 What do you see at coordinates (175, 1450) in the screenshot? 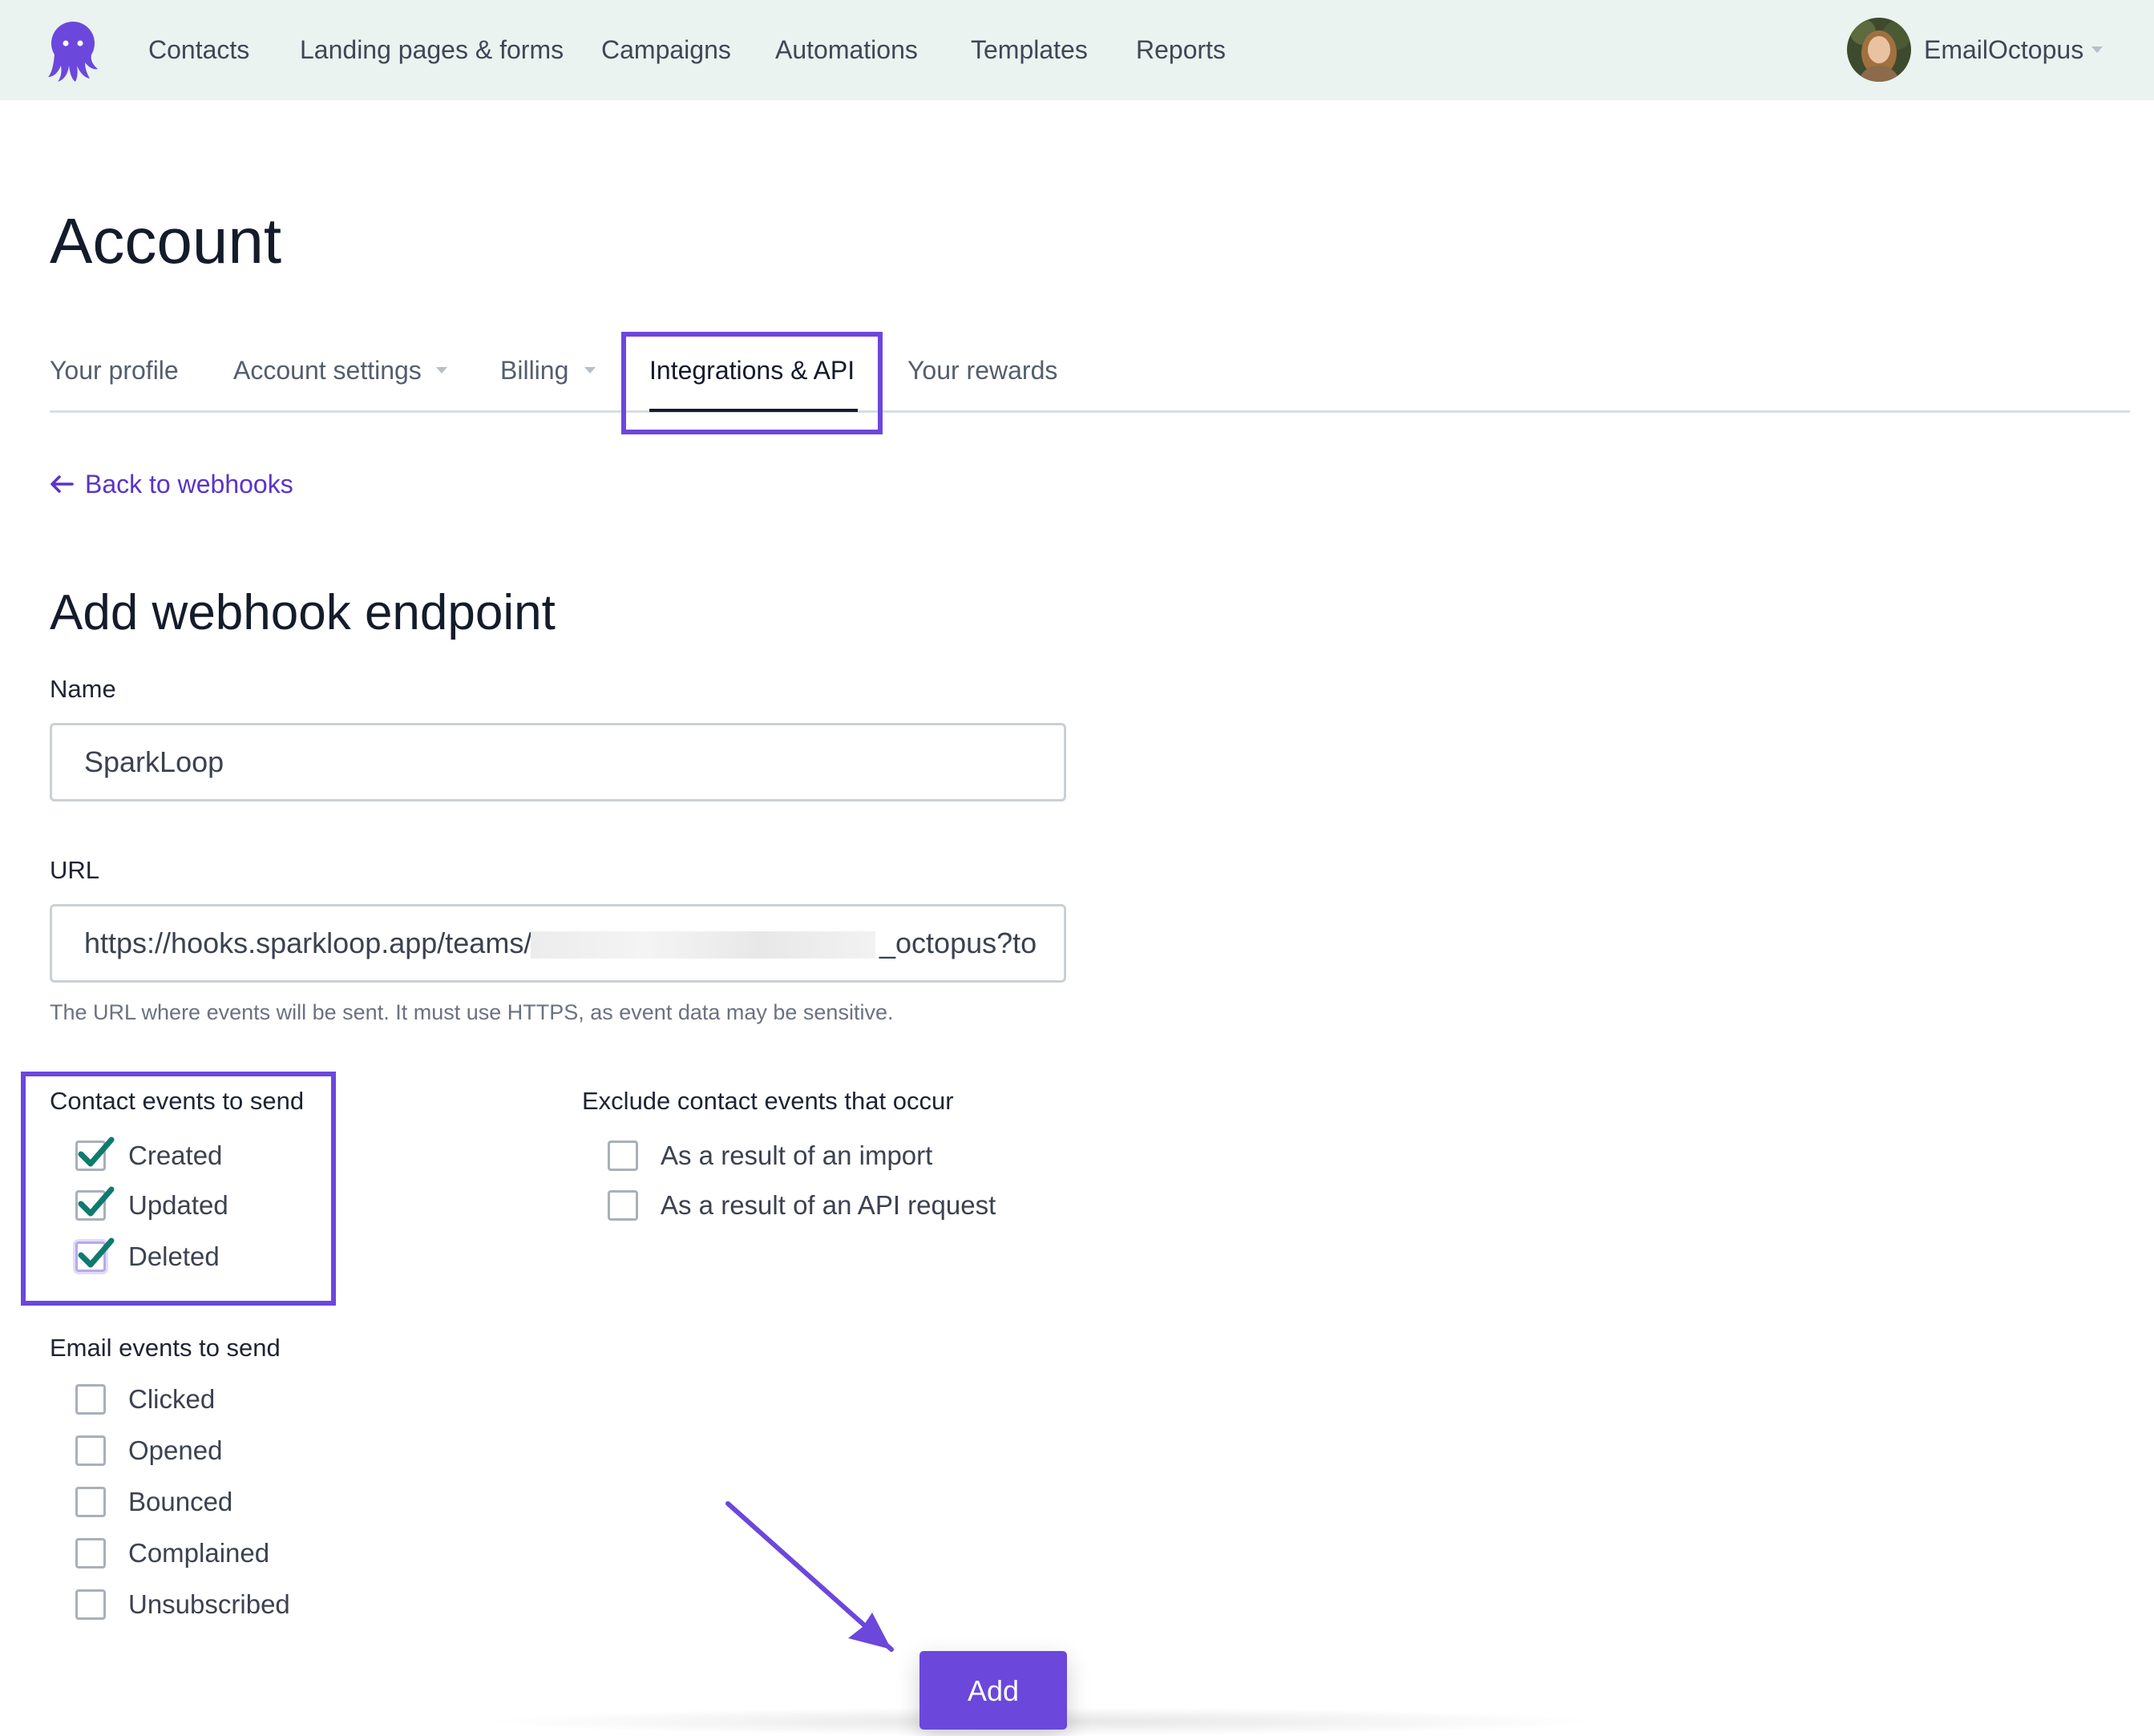
I see `checkbox-label: Opened` at bounding box center [175, 1450].